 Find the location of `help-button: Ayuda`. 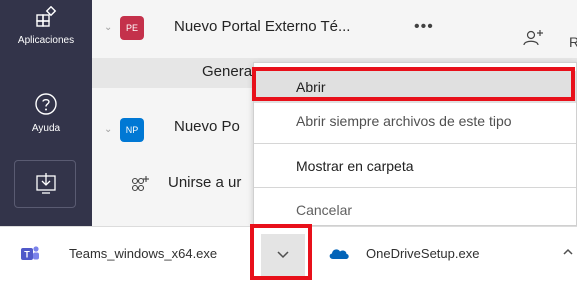

help-button: Ayuda is located at coordinates (46, 113).